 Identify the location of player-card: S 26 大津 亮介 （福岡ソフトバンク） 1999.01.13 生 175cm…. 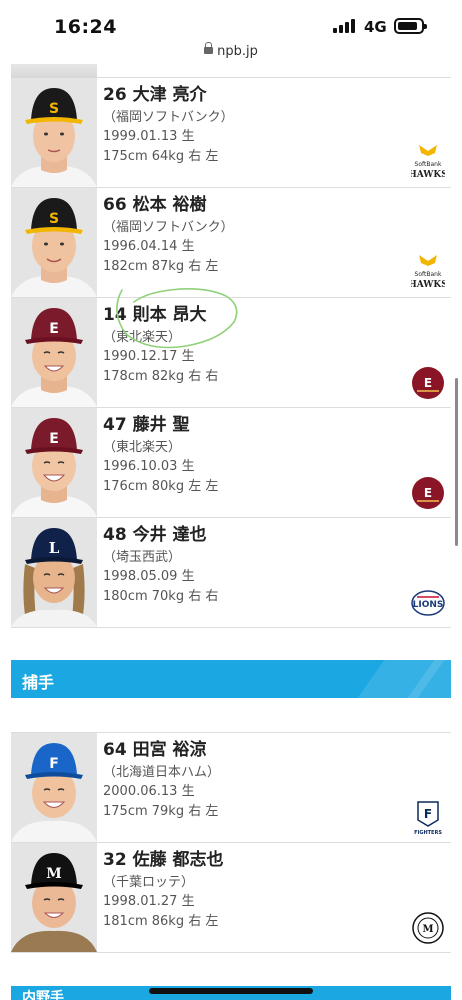
(231, 133).